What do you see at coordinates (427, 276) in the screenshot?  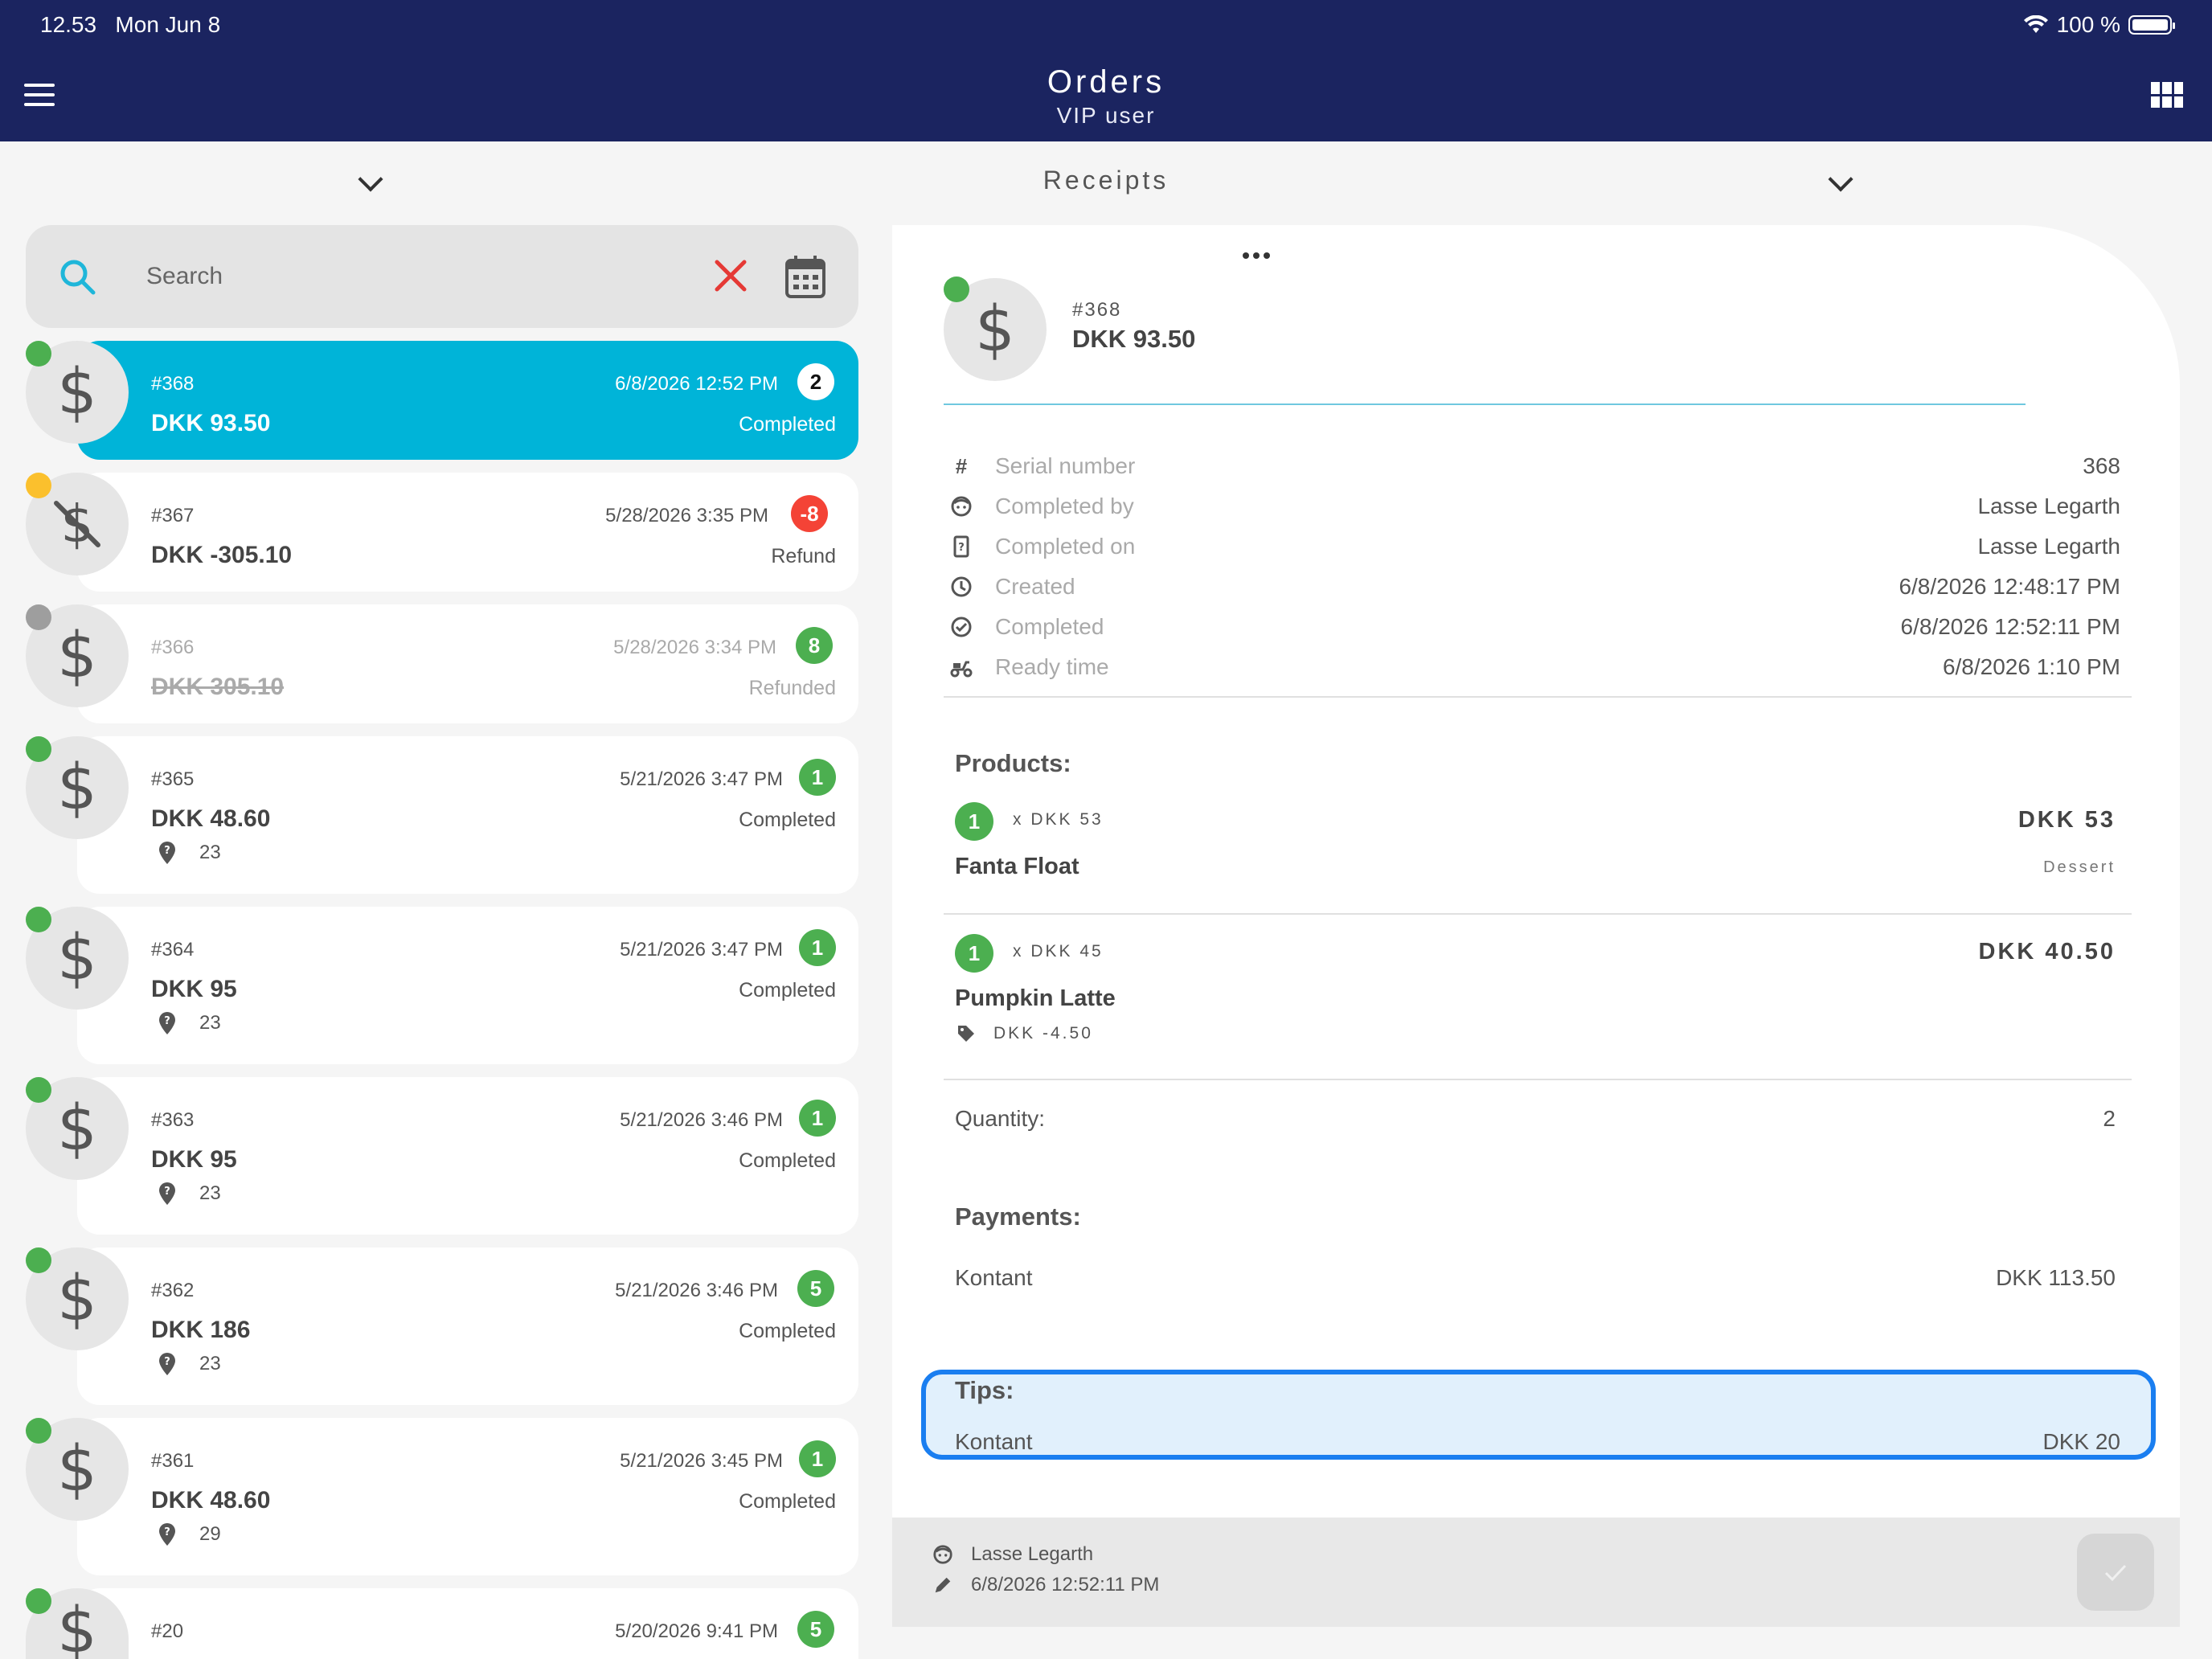 I see `search-input` at bounding box center [427, 276].